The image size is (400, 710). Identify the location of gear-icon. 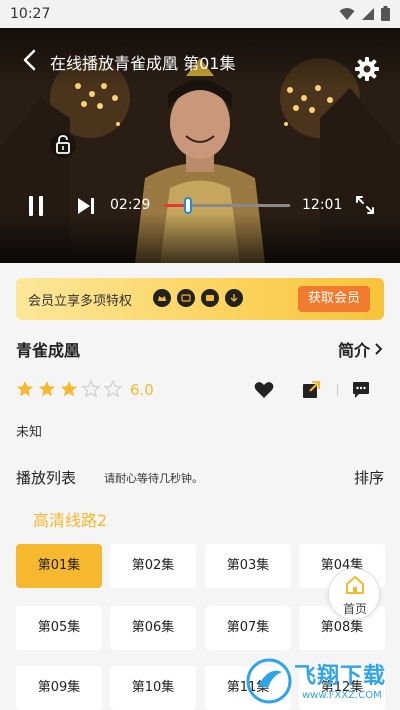
(367, 69).